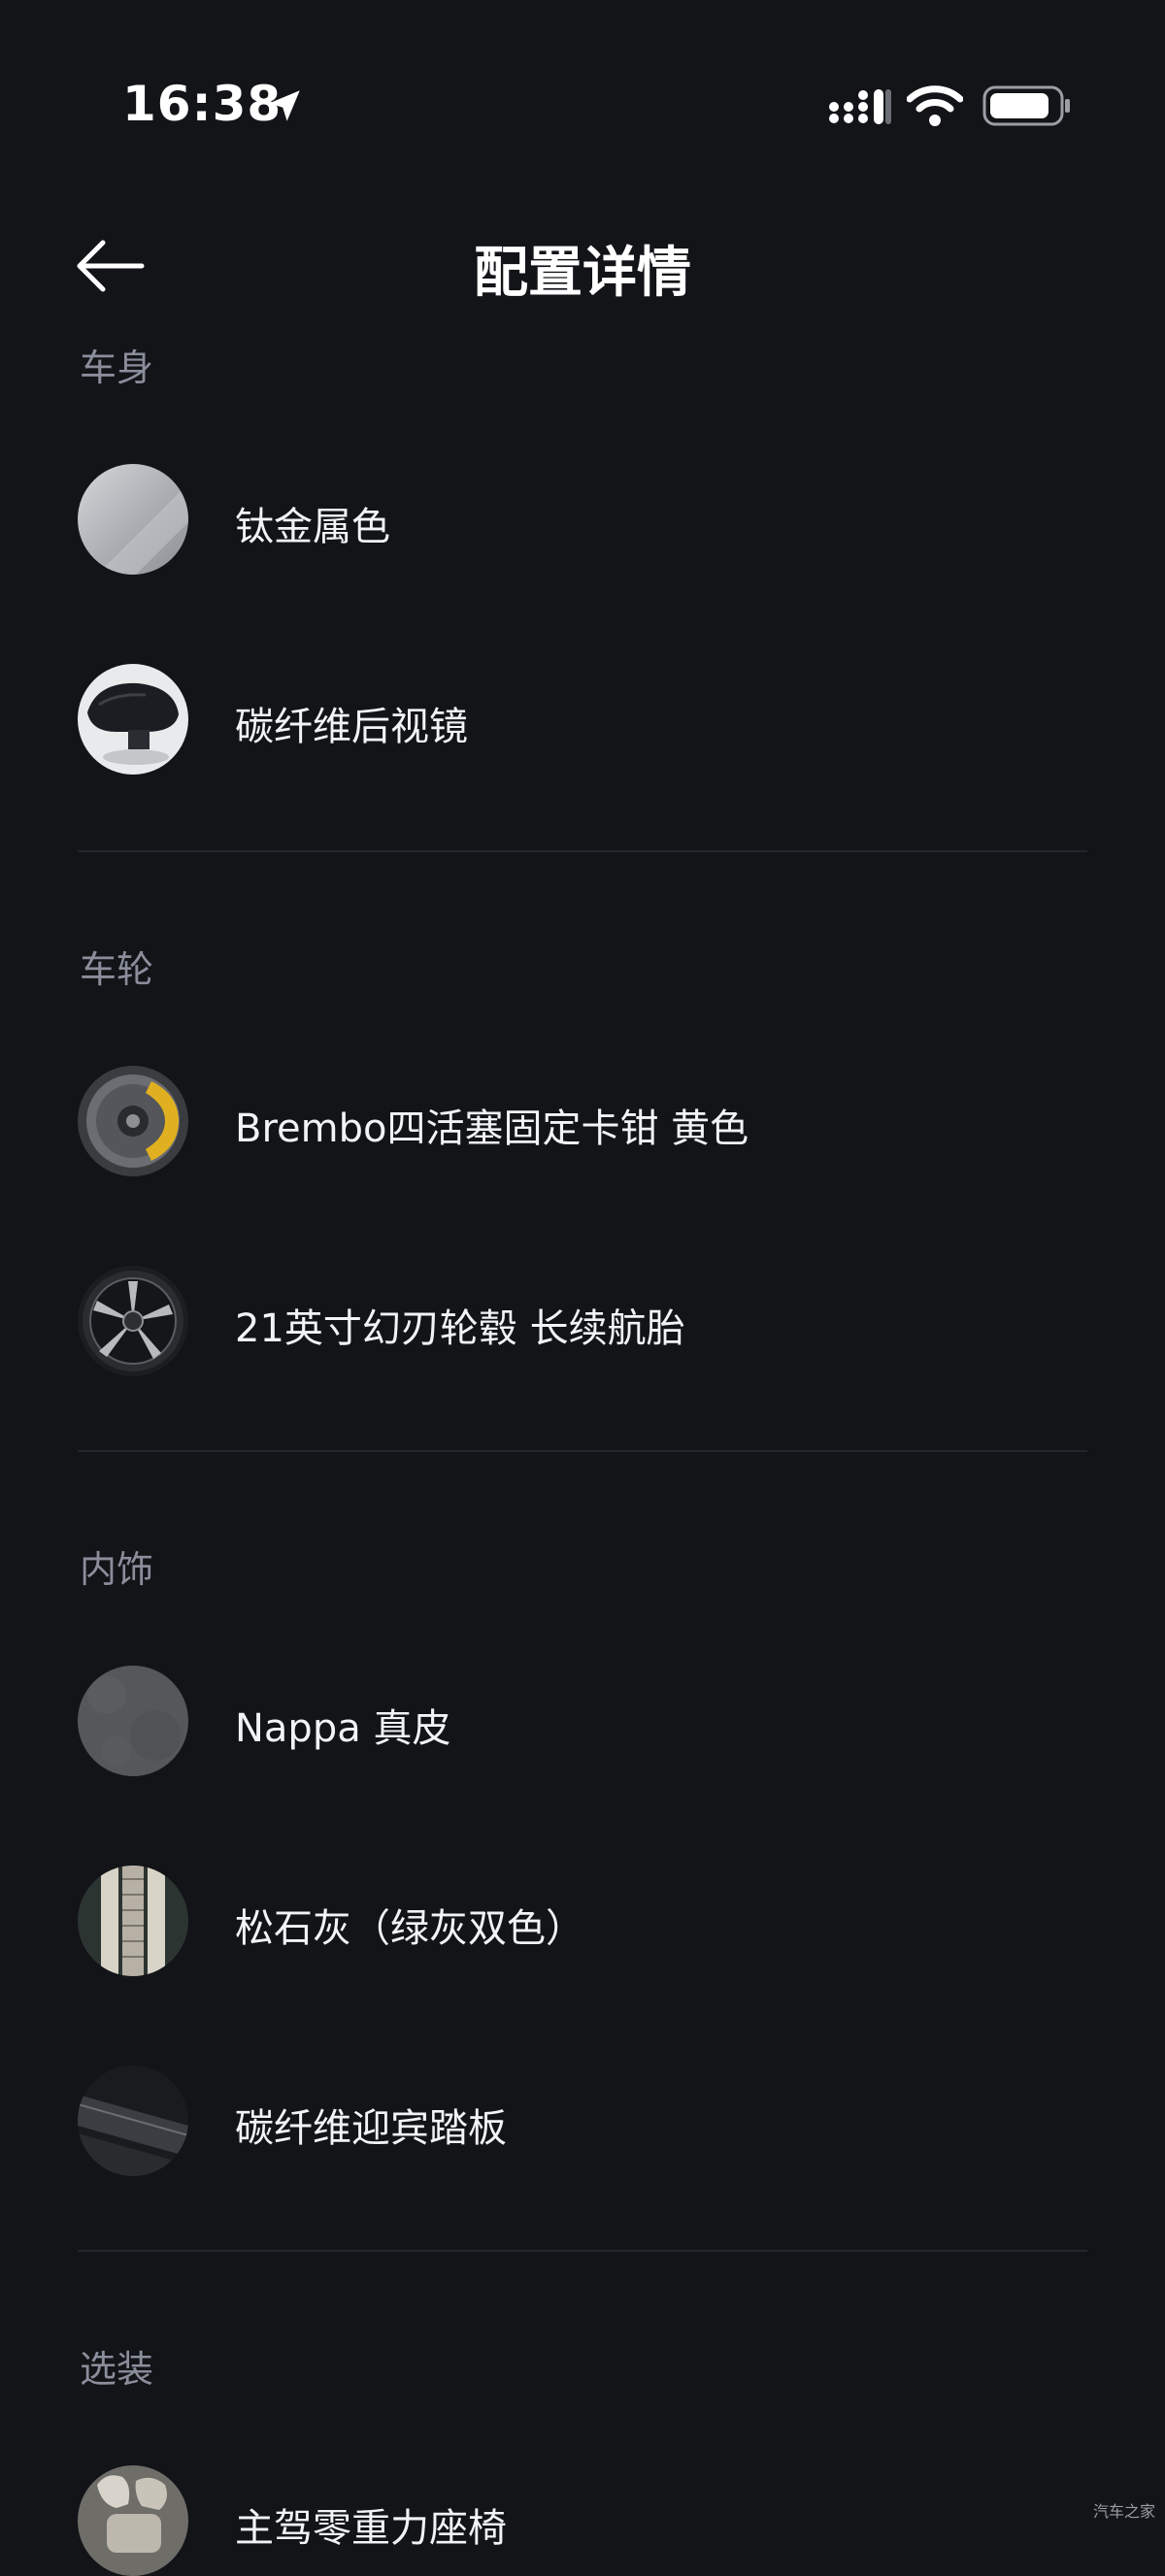 This screenshot has width=1165, height=2576. What do you see at coordinates (371, 2128) in the screenshot?
I see `item-label: 碳纤维迎宾踏板` at bounding box center [371, 2128].